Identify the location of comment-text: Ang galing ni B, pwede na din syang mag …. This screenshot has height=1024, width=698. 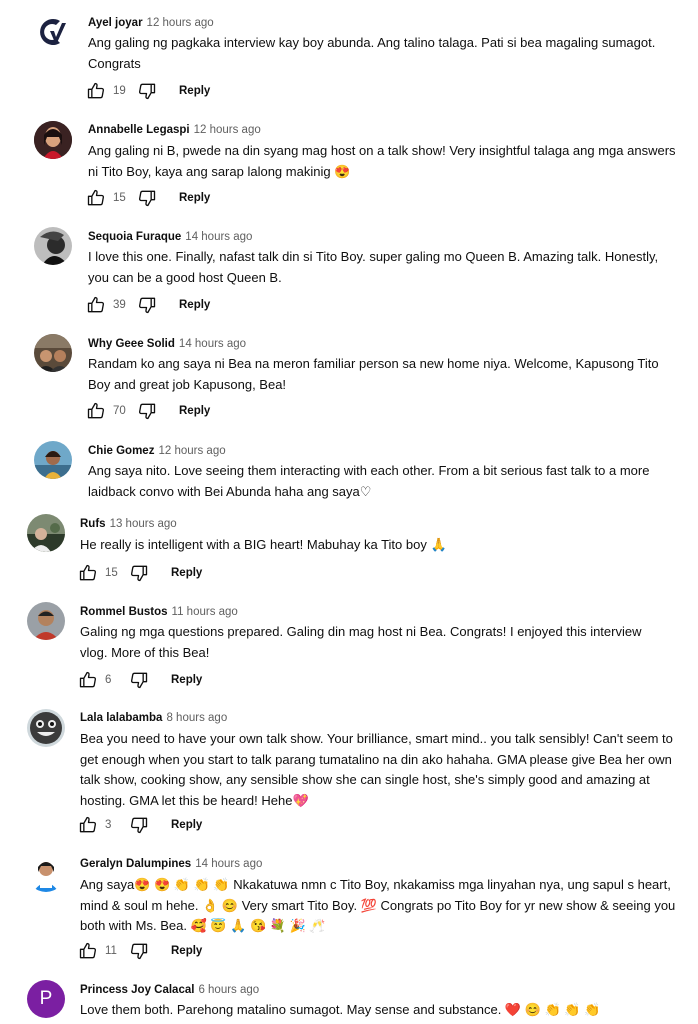
(382, 161).